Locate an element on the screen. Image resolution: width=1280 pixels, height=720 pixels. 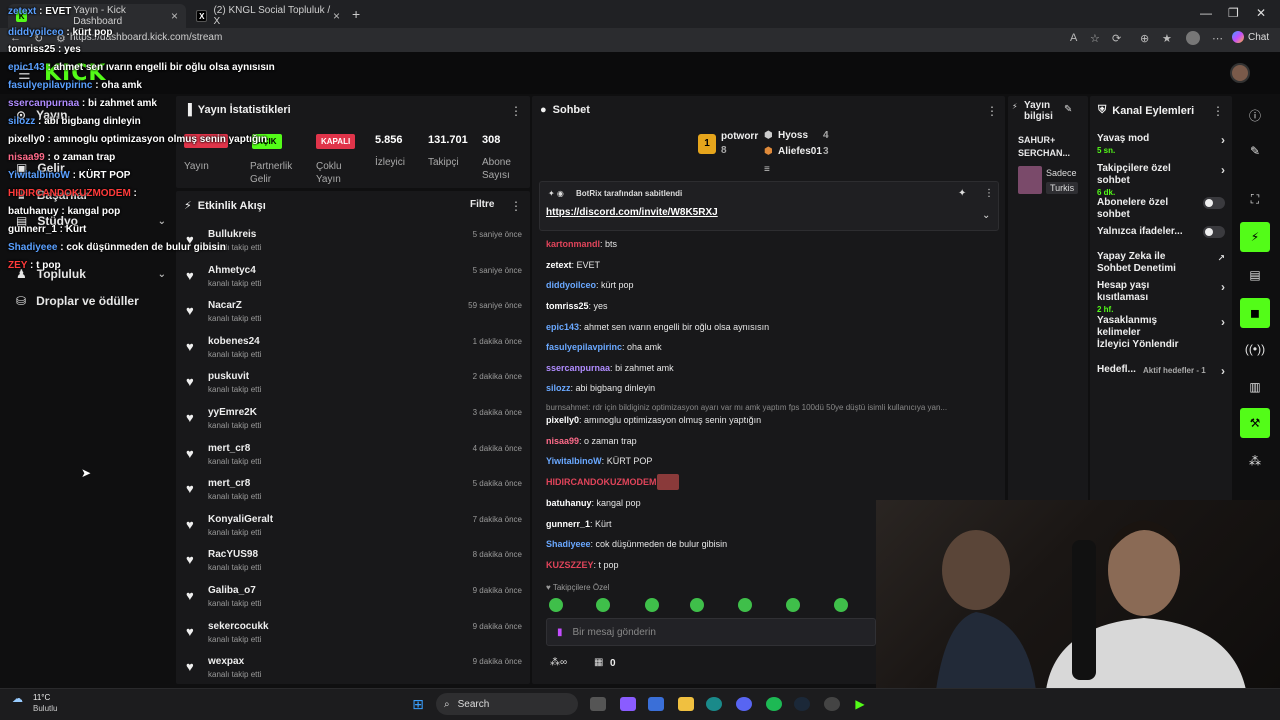
channel-action-item: Yapay Zeka ile Sohbet Denetimi ↗ is located at coordinates (1161, 263).